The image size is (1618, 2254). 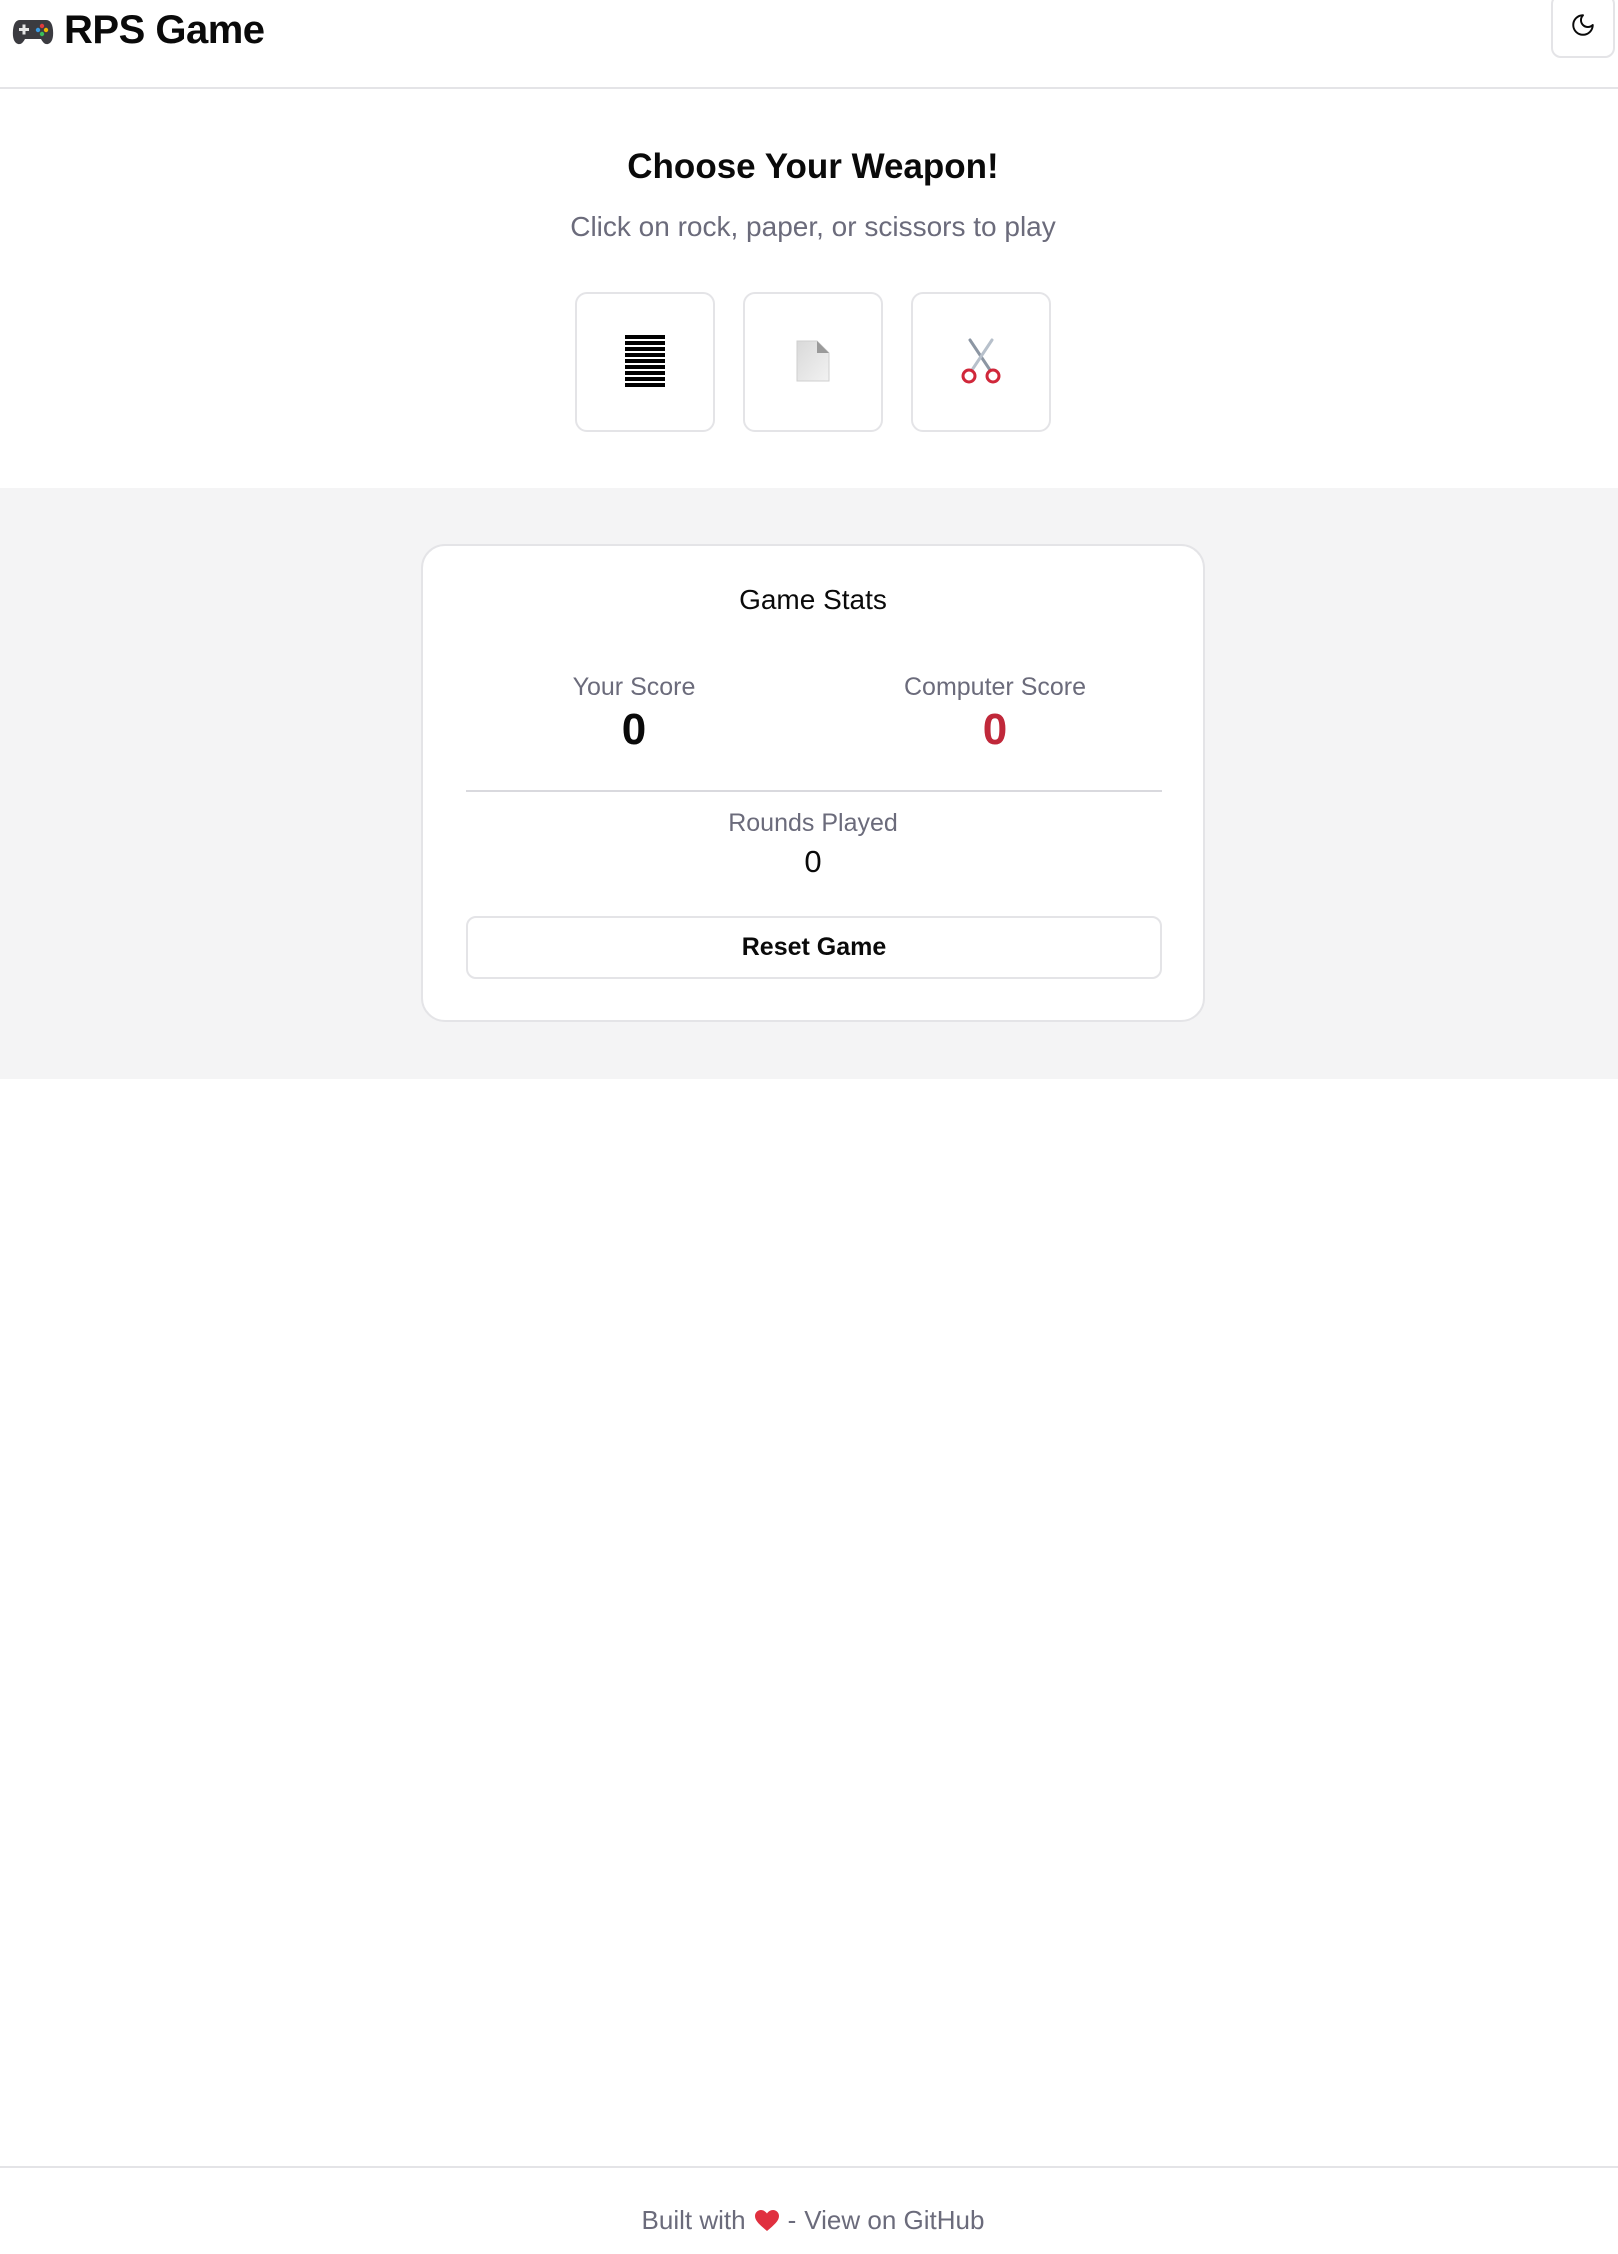 What do you see at coordinates (894, 2220) in the screenshot?
I see `github-link: View on GitHub` at bounding box center [894, 2220].